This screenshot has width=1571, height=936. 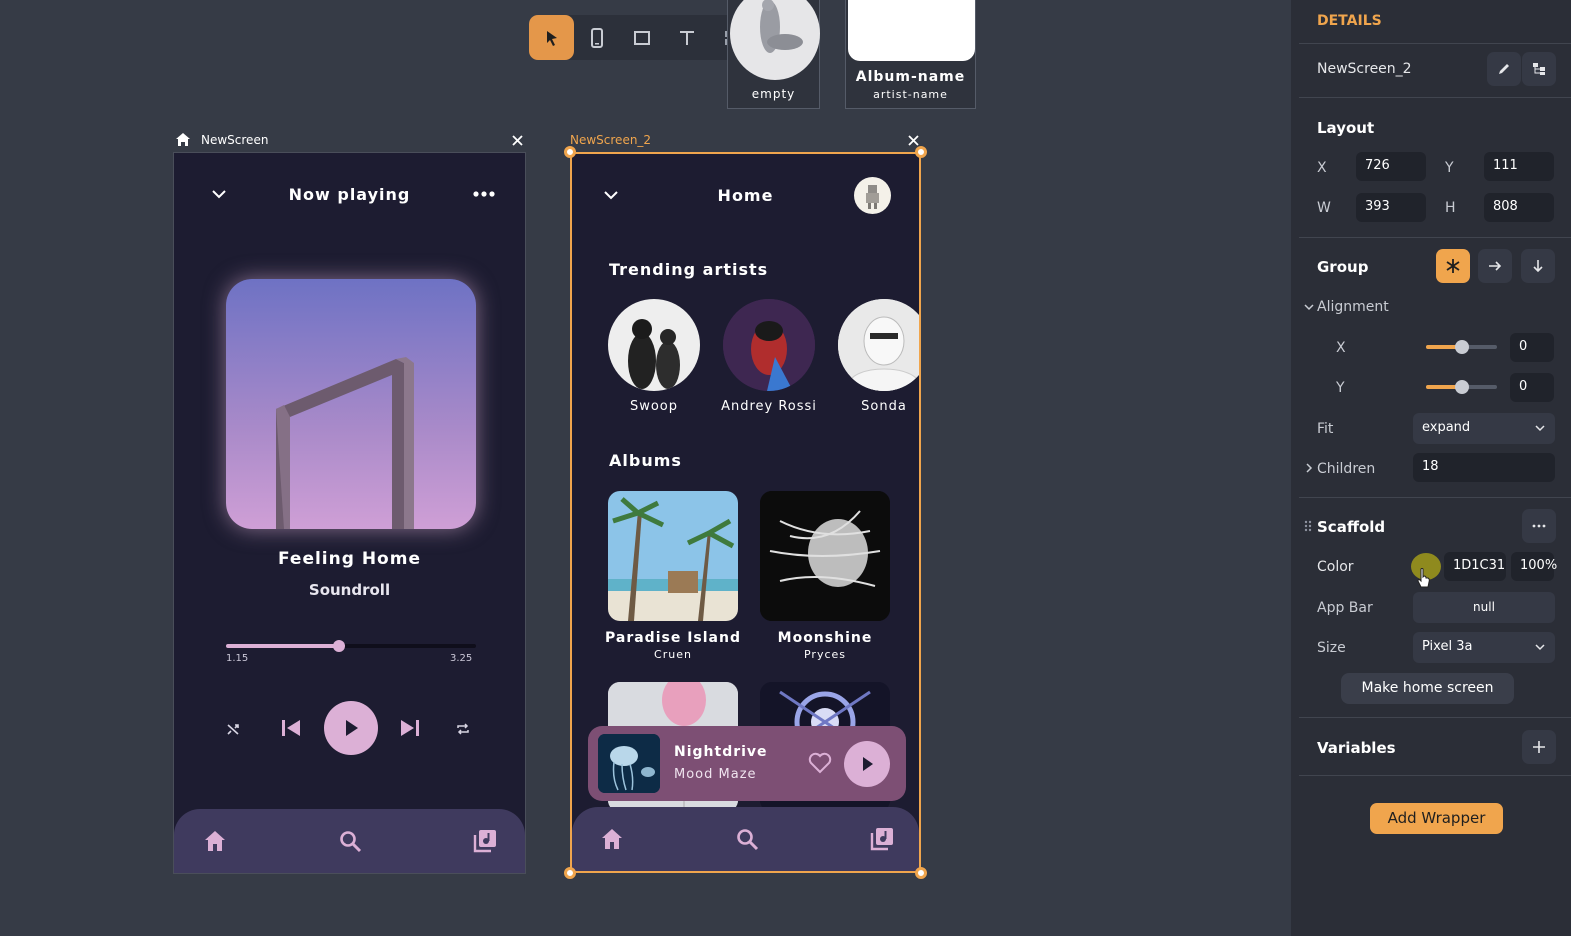 What do you see at coordinates (654, 345) in the screenshot?
I see `artist-photo-swoop` at bounding box center [654, 345].